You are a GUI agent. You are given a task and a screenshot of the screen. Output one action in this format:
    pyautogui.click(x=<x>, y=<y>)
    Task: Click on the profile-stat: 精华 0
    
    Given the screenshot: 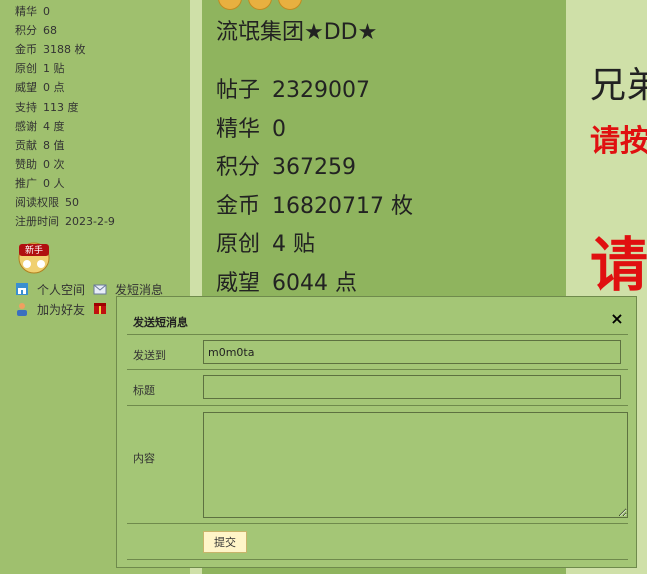 What is the action you would take?
    pyautogui.click(x=251, y=129)
    